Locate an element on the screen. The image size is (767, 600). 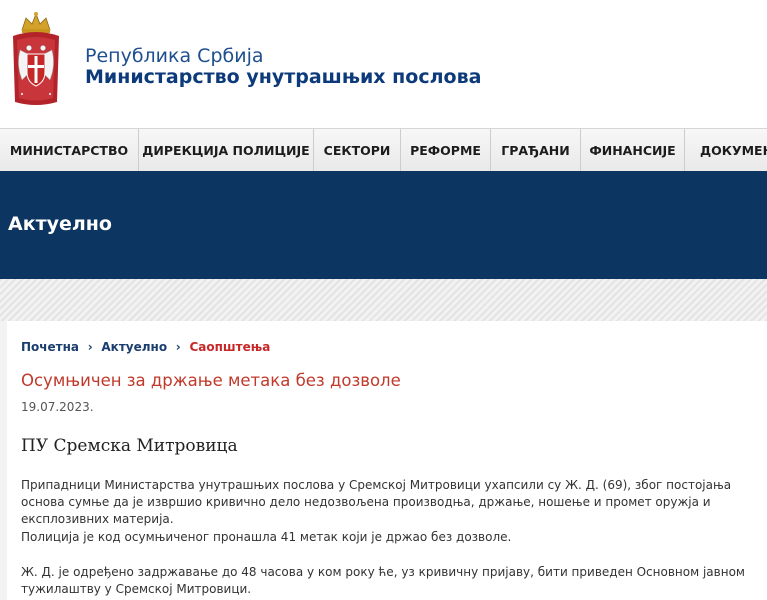
nav-item-ministry: МИНИСТАРСТВО is located at coordinates (69, 150).